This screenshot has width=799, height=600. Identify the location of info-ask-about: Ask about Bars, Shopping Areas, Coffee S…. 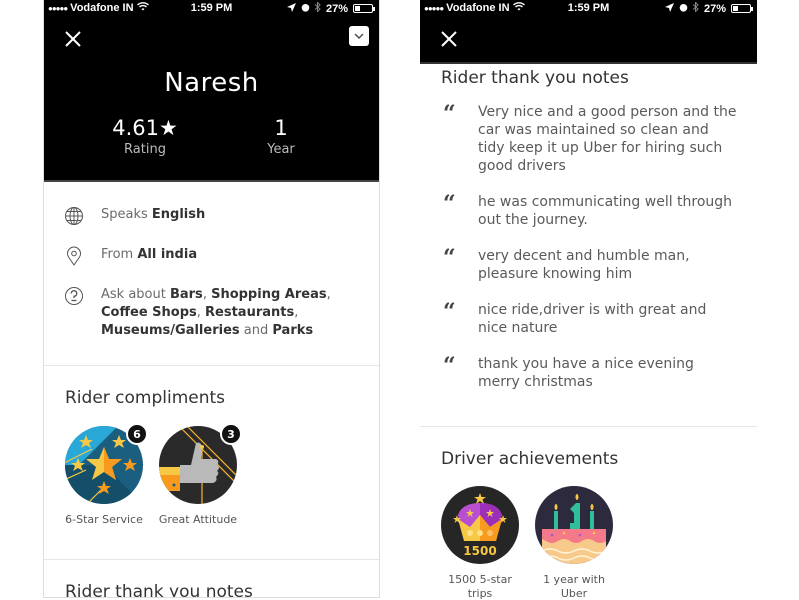
(211, 313).